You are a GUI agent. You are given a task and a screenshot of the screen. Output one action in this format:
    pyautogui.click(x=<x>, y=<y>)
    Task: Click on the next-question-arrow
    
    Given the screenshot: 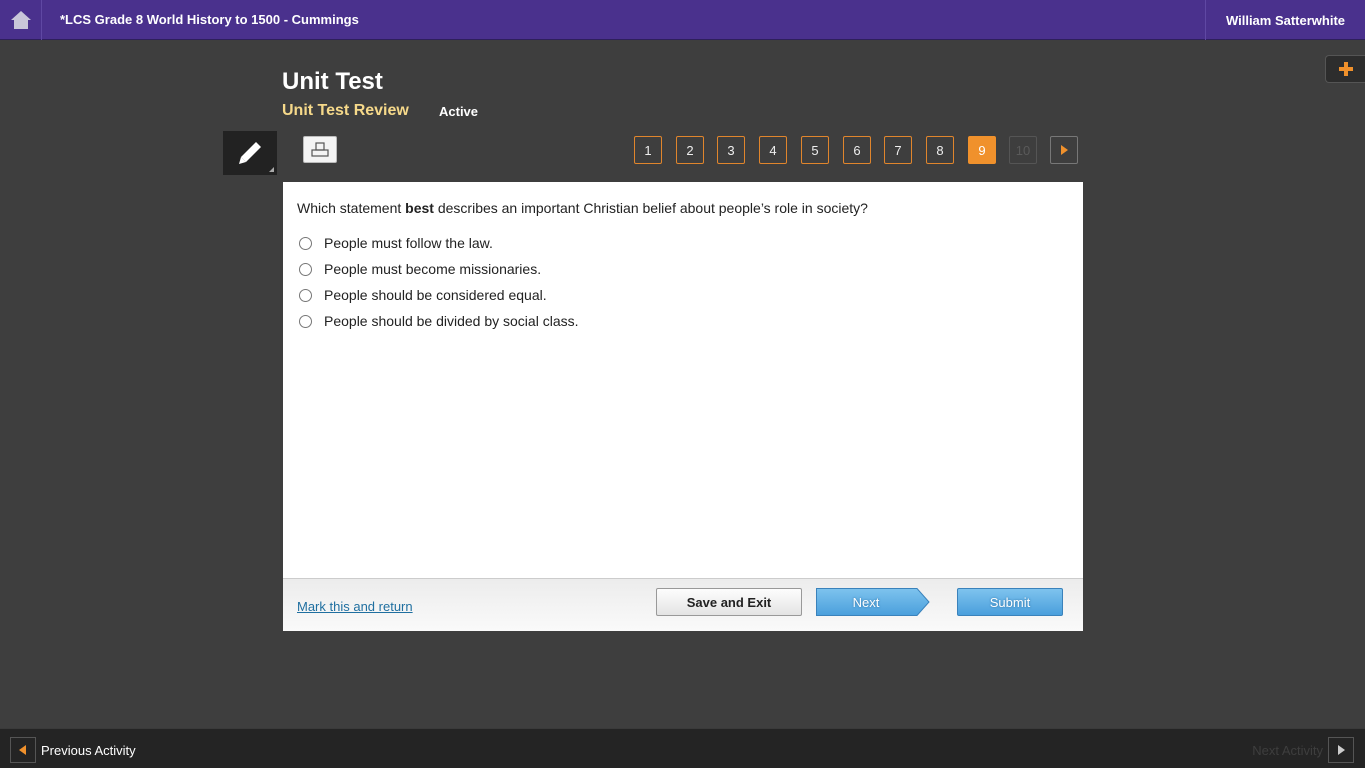 What is the action you would take?
    pyautogui.click(x=1064, y=150)
    